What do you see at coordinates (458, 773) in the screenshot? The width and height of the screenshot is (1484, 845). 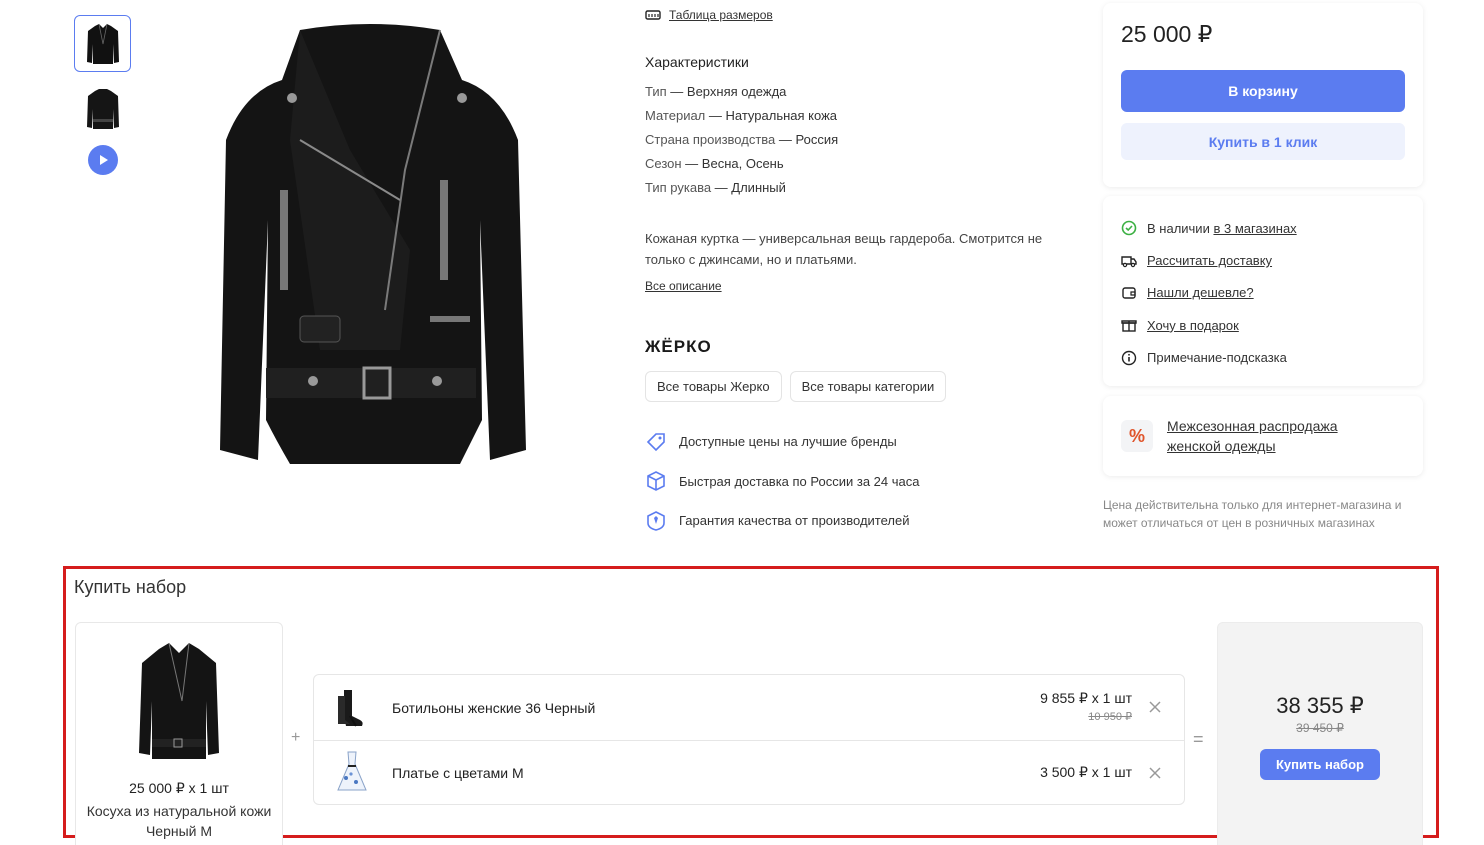 I see `bundle-item-name: Платье с цветами M` at bounding box center [458, 773].